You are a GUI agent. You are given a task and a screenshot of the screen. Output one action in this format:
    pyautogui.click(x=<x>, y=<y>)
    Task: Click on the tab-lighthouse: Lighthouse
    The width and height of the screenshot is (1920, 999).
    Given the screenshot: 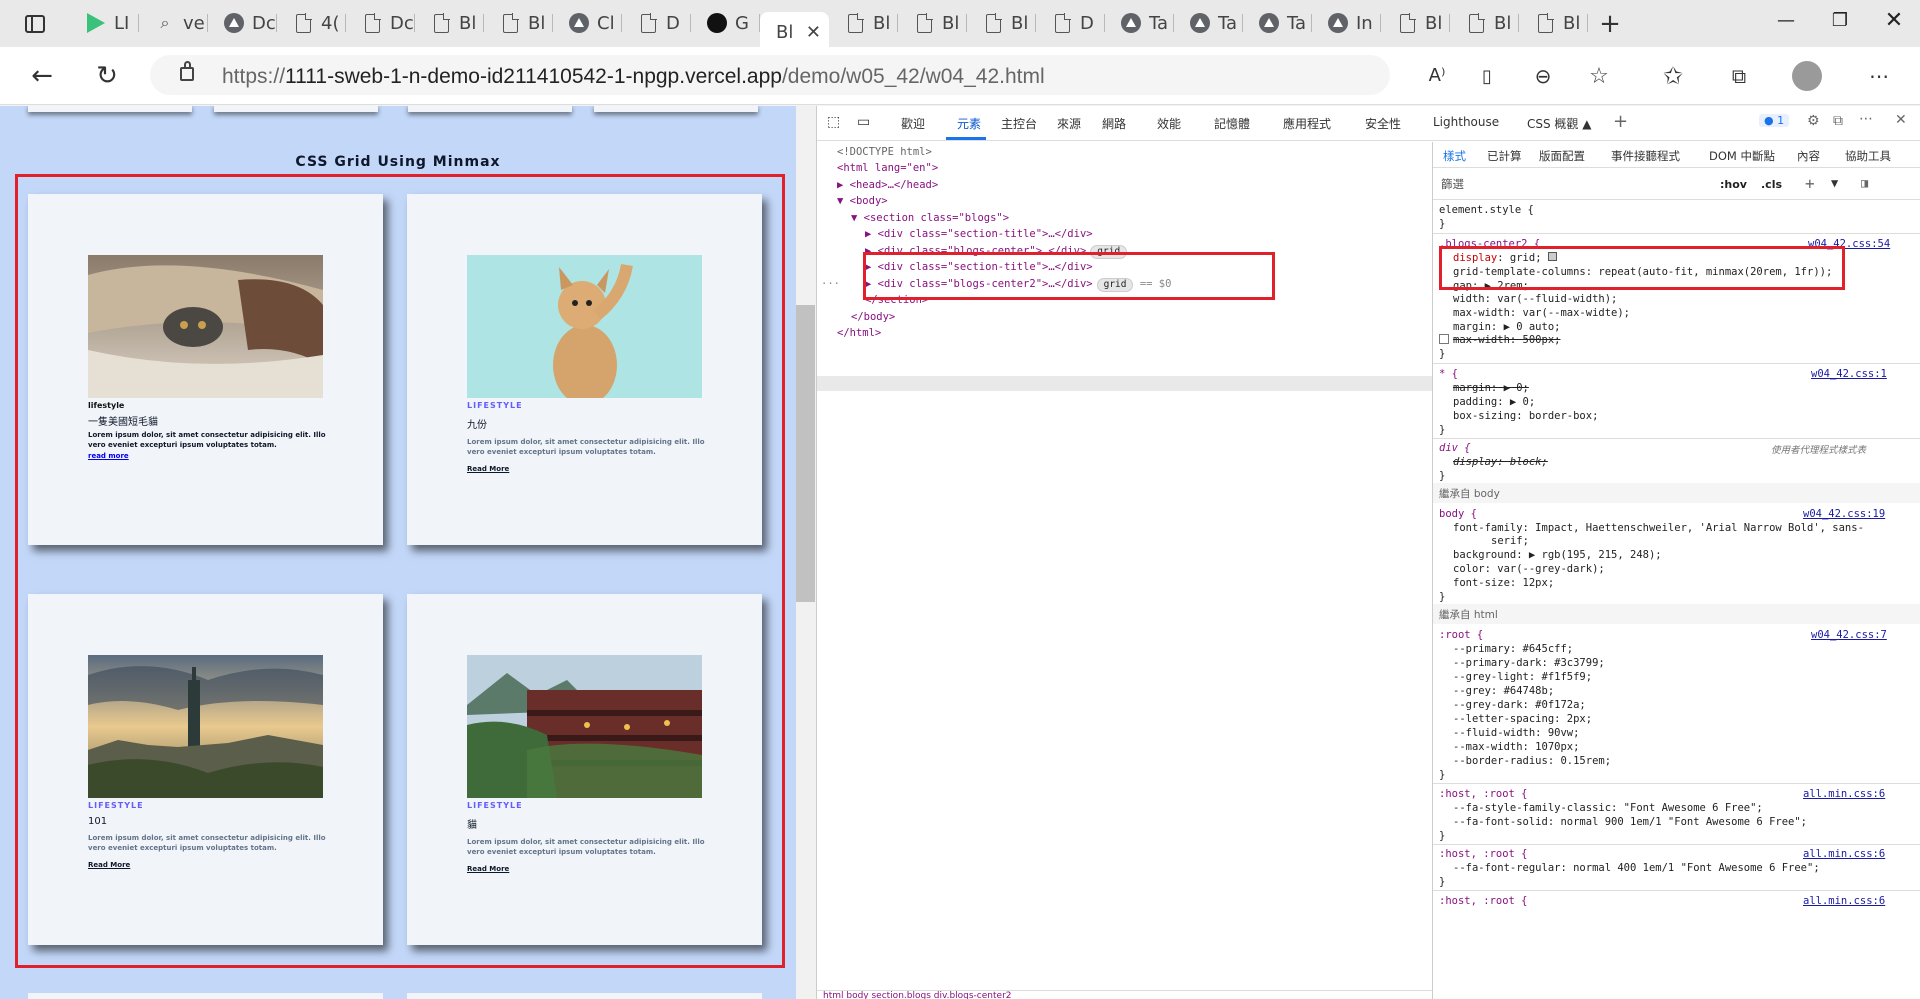 What is the action you would take?
    pyautogui.click(x=1466, y=122)
    